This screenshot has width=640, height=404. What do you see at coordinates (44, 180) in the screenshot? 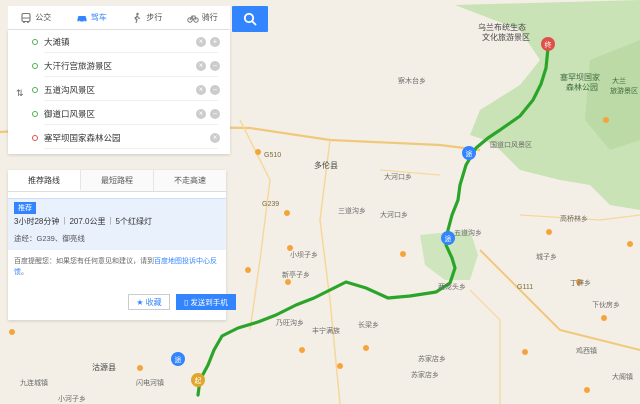
I see `tab-recommended: 推荐路线` at bounding box center [44, 180].